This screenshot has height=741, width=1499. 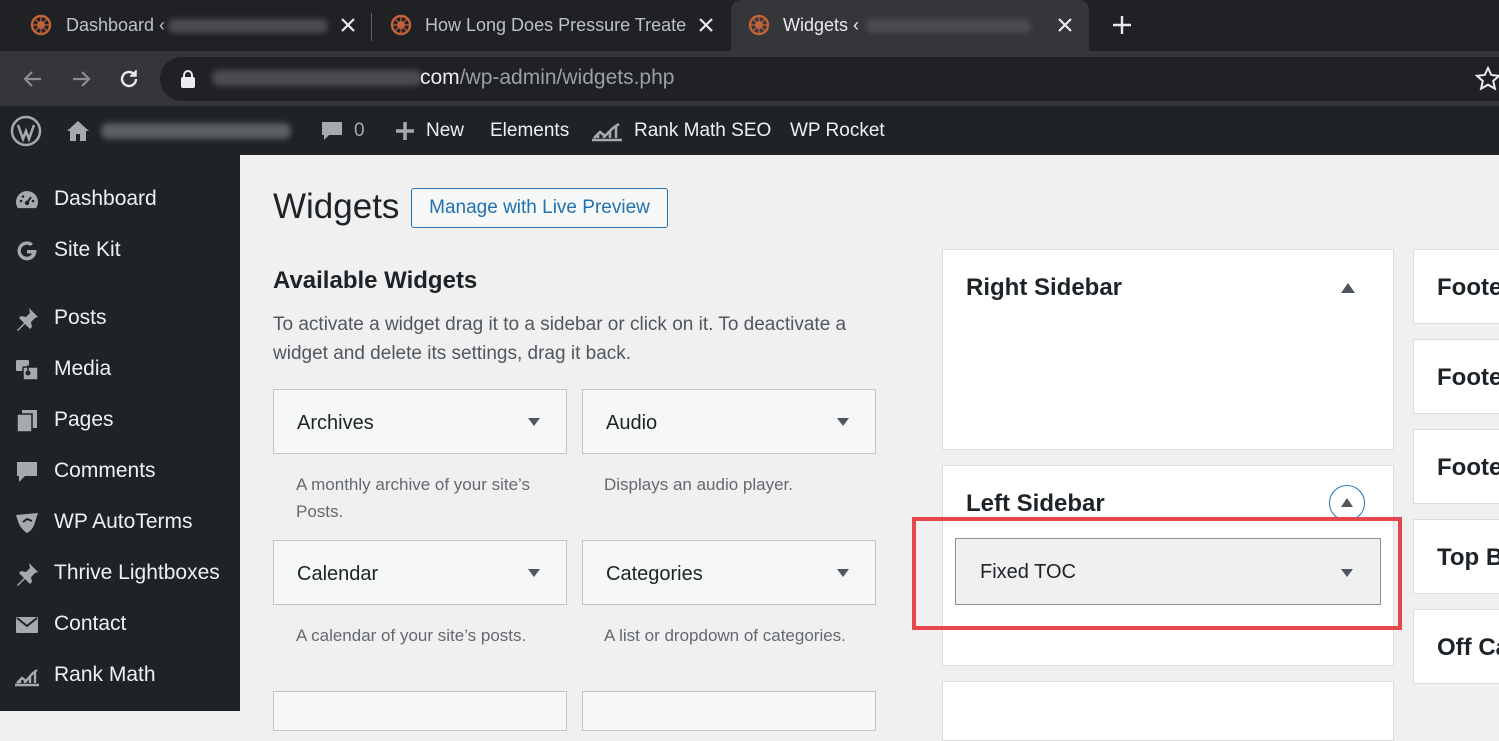 What do you see at coordinates (1122, 25) in the screenshot?
I see `new-tab-icon` at bounding box center [1122, 25].